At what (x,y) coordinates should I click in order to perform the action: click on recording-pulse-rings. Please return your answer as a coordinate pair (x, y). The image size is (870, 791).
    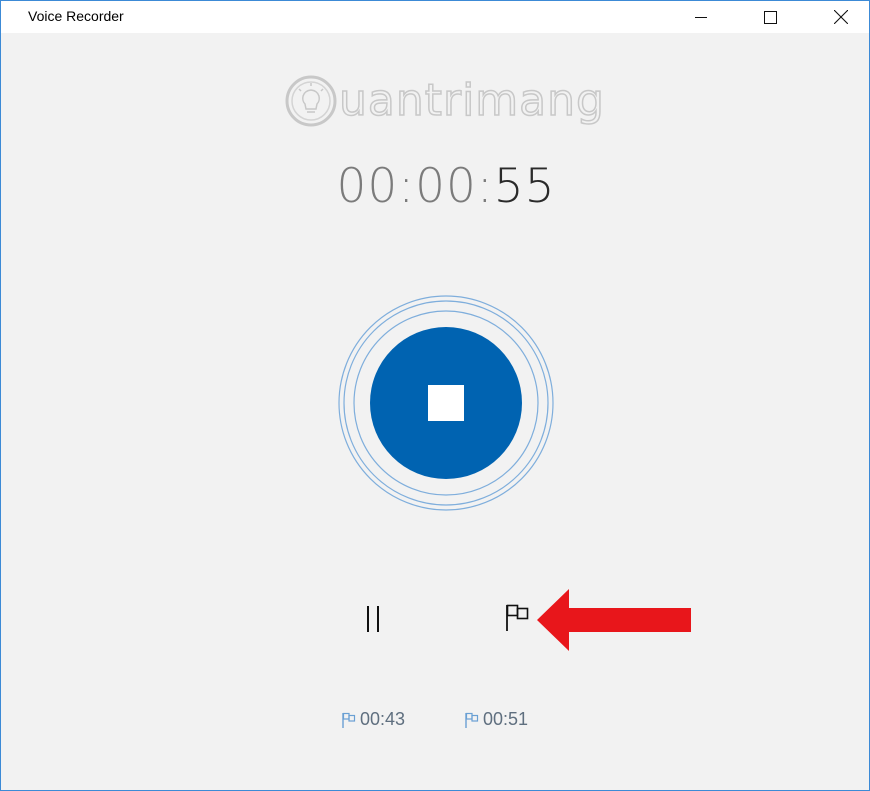
    Looking at the image, I should click on (446, 403).